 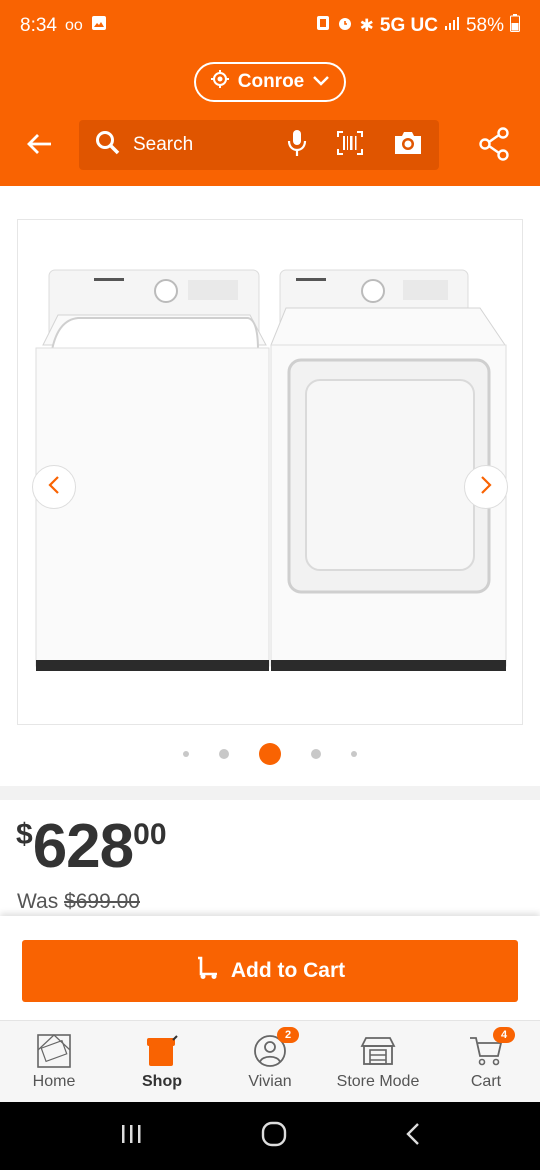 I want to click on tab-store-mode-label: Store Mode, so click(x=378, y=1081).